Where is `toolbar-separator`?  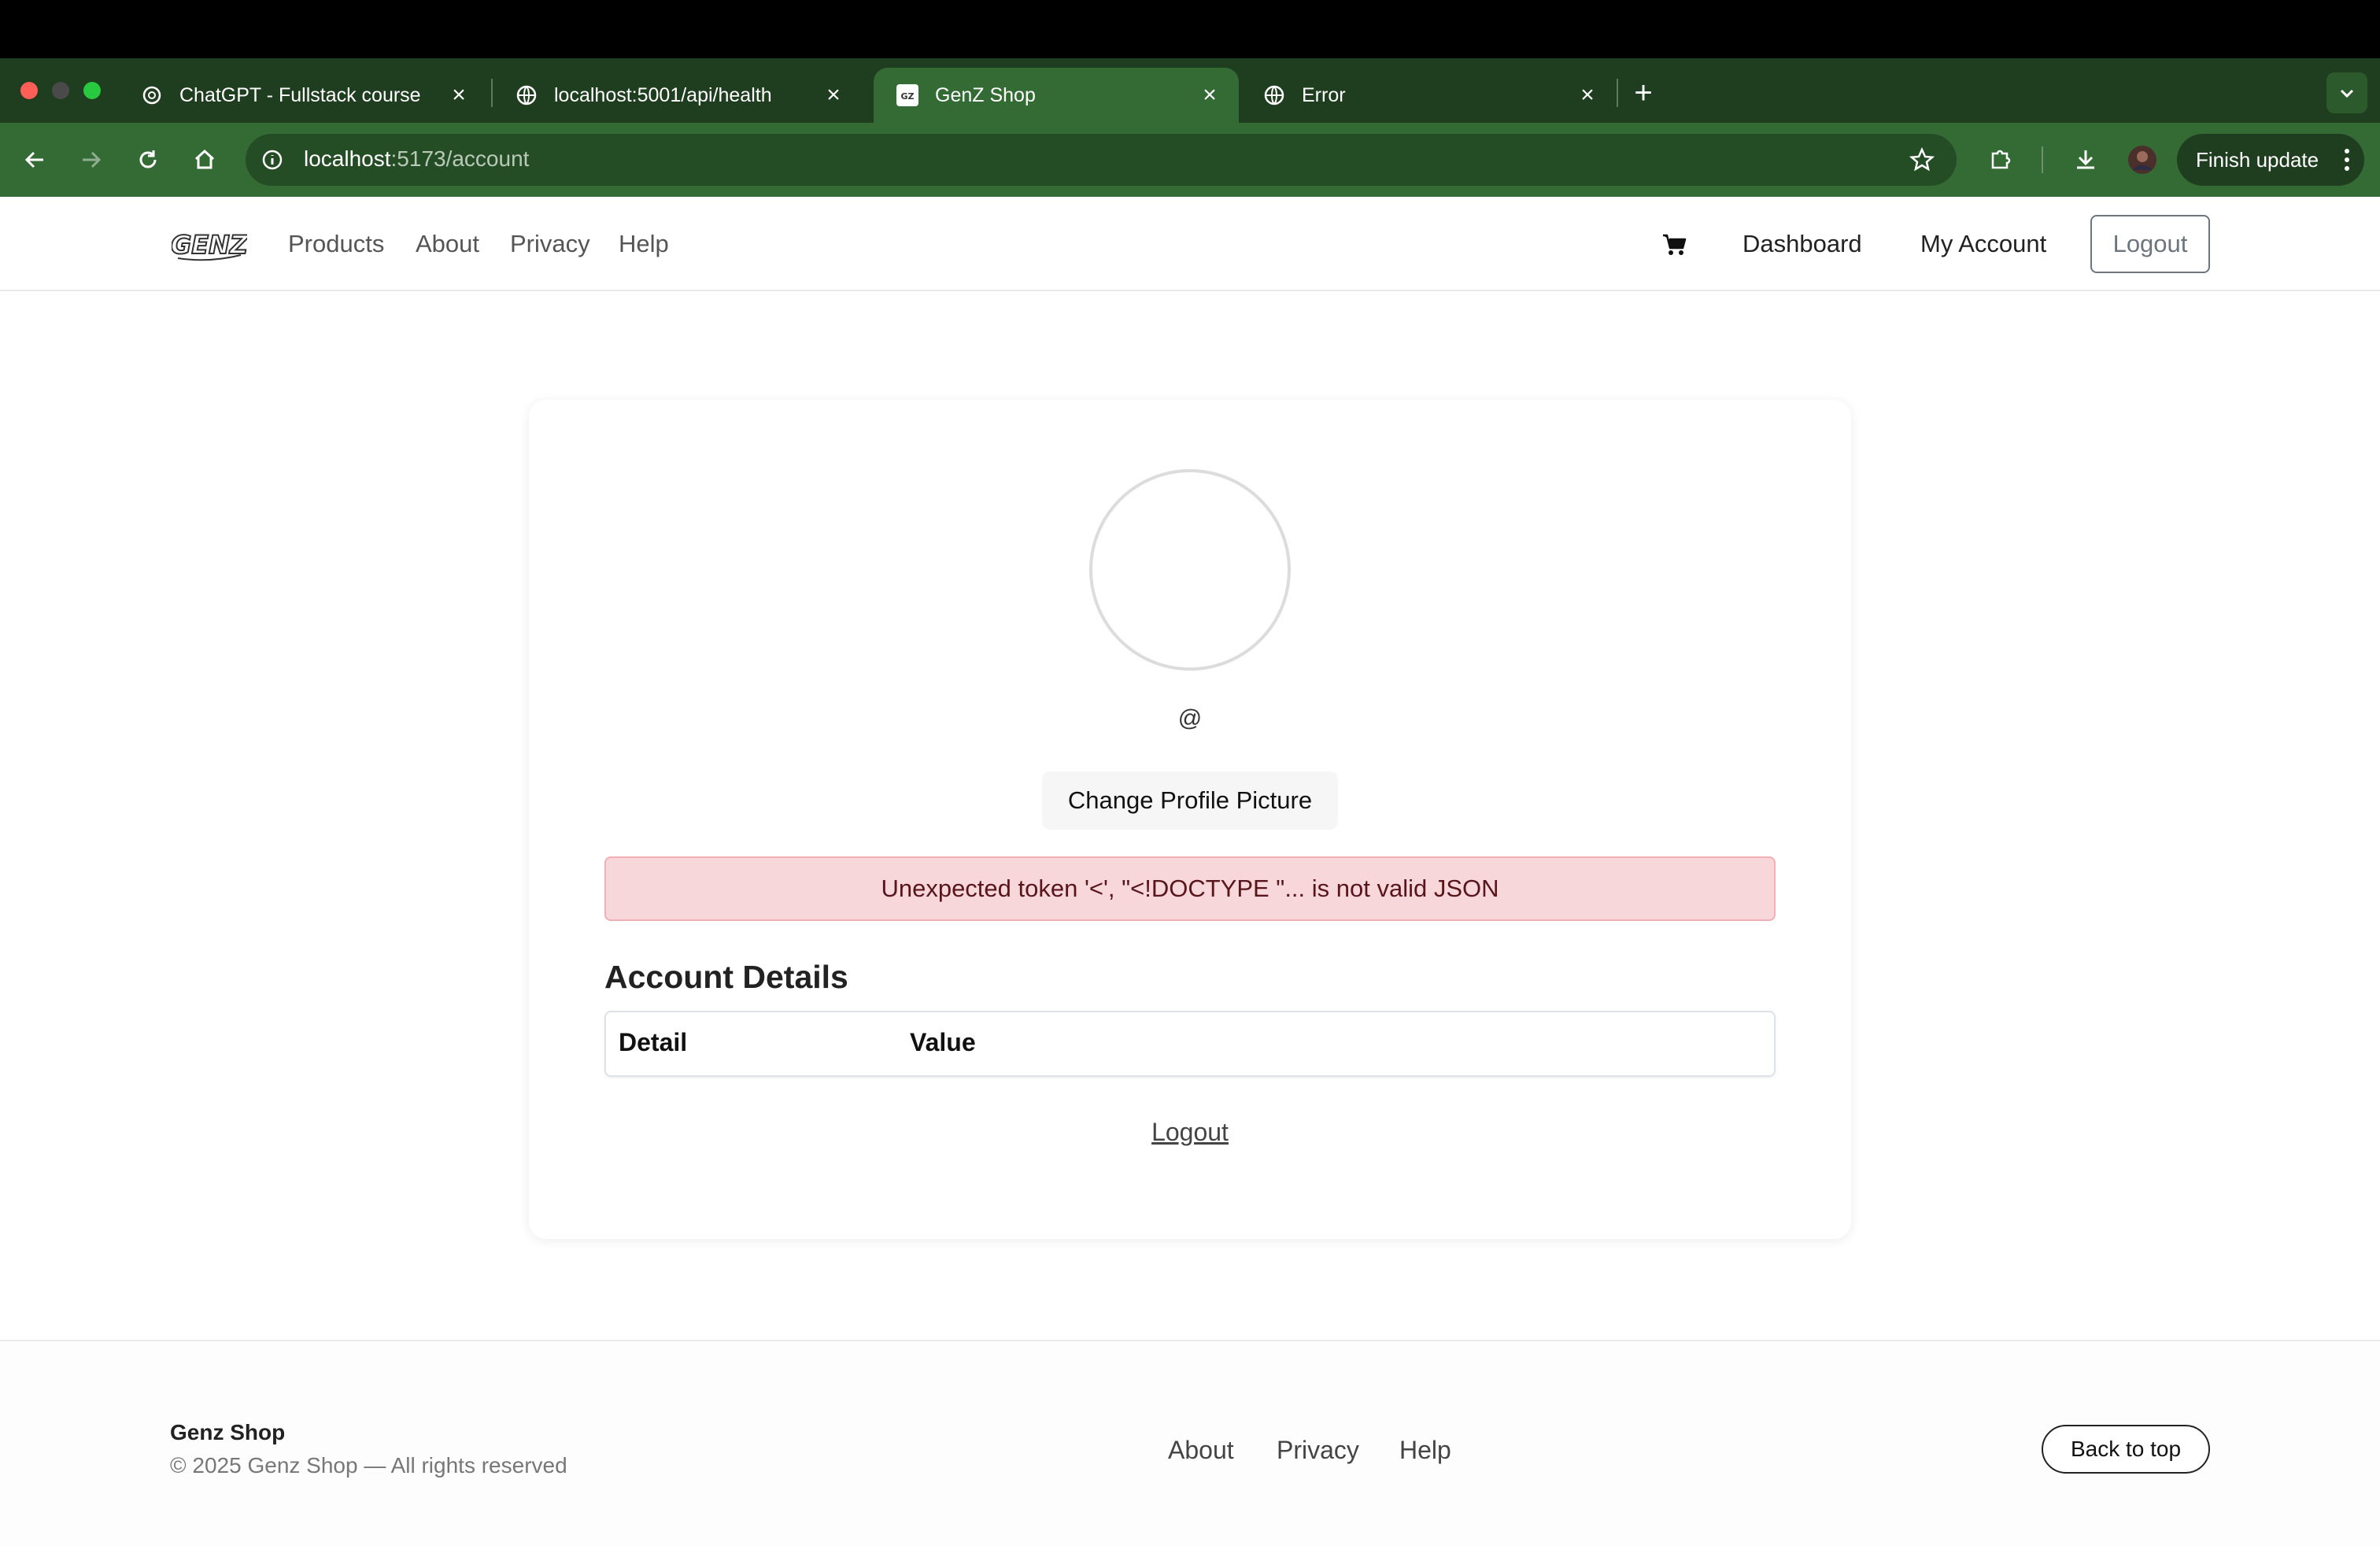
toolbar-separator is located at coordinates (2042, 159).